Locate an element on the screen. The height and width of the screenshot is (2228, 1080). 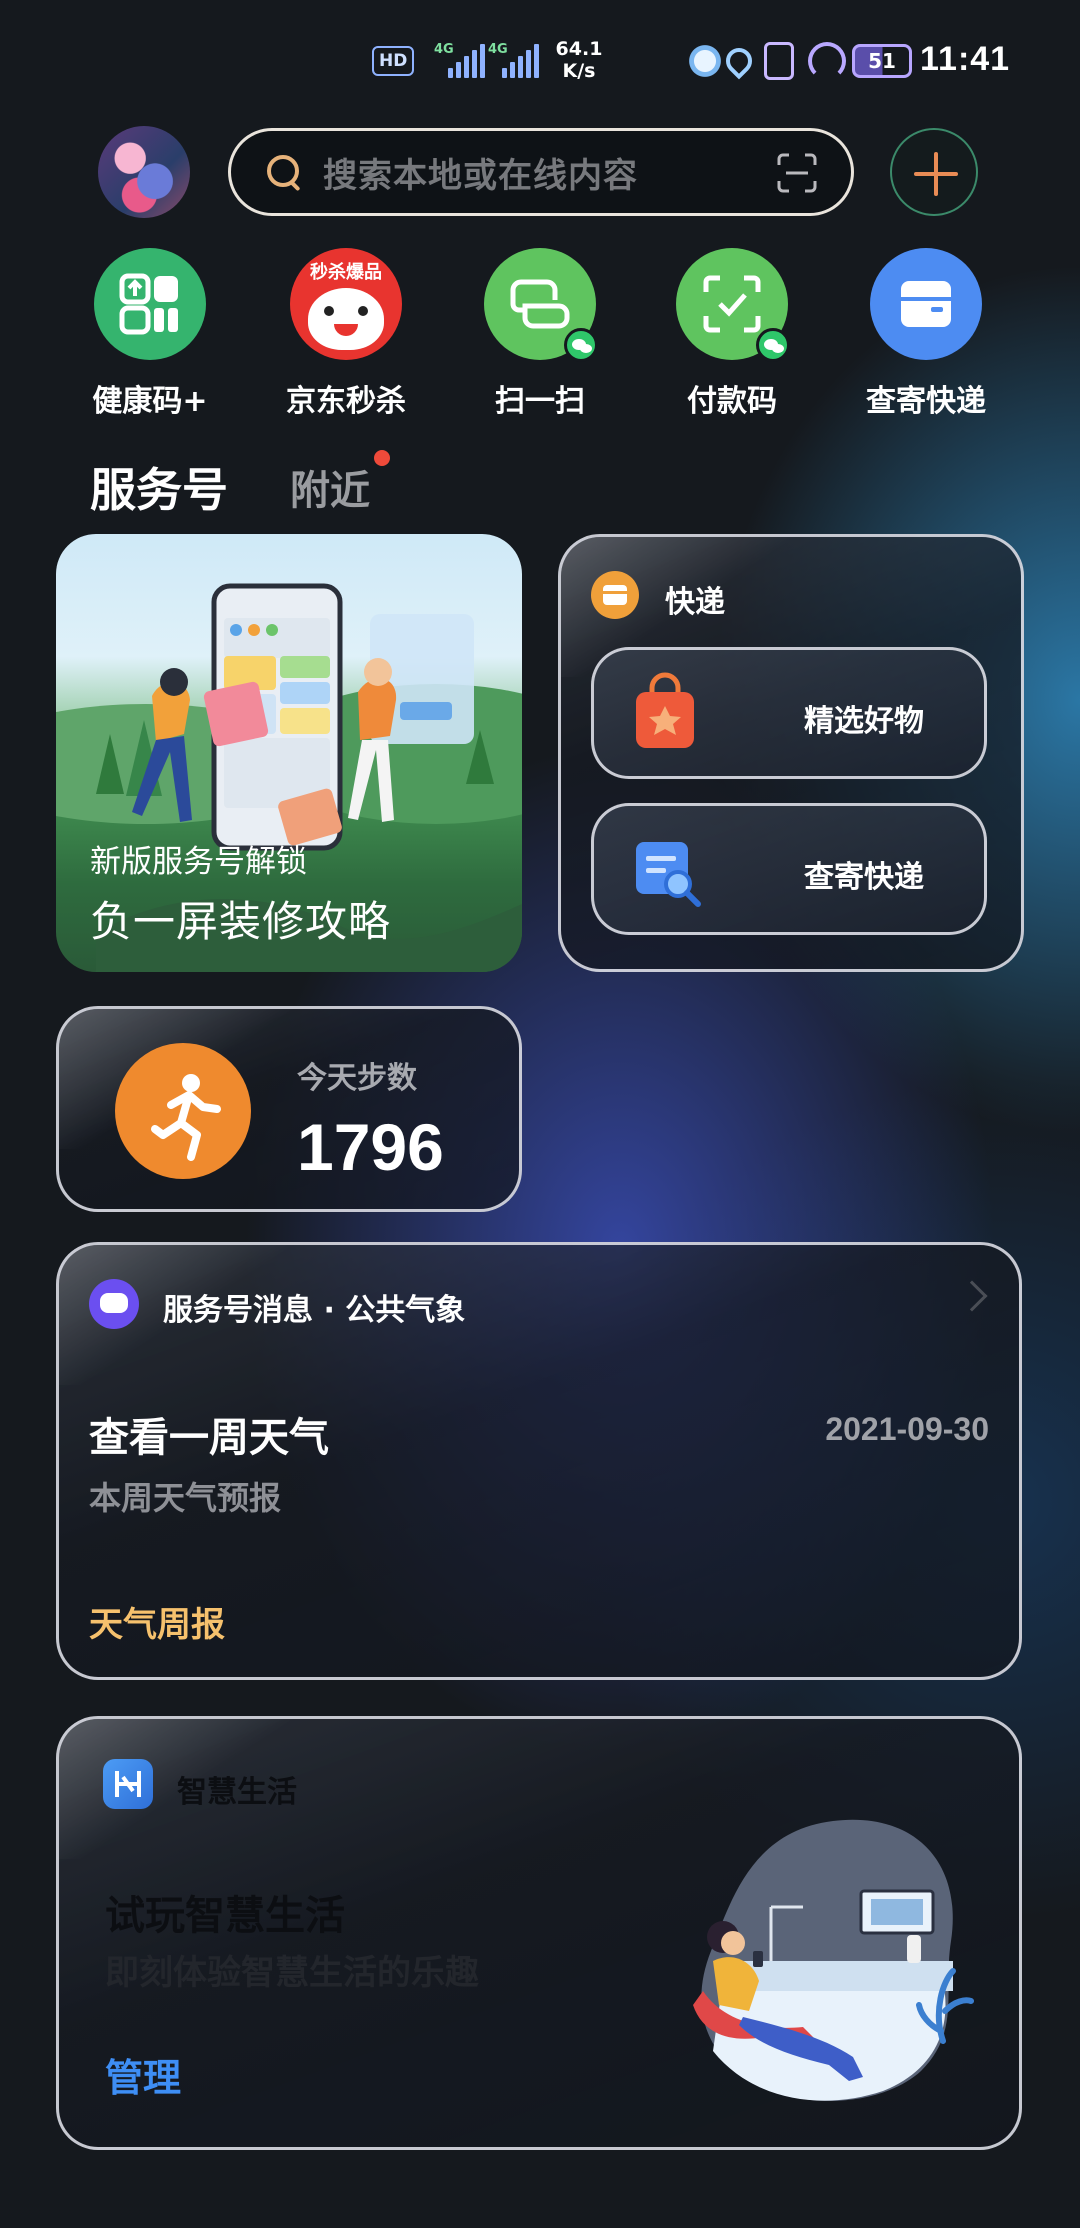
running-icon is located at coordinates (183, 1111).